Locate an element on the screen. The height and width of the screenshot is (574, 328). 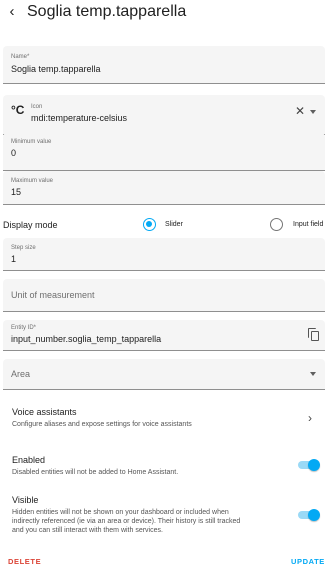
name-field: Name* Soglia temp.tapparella is located at coordinates (164, 65).